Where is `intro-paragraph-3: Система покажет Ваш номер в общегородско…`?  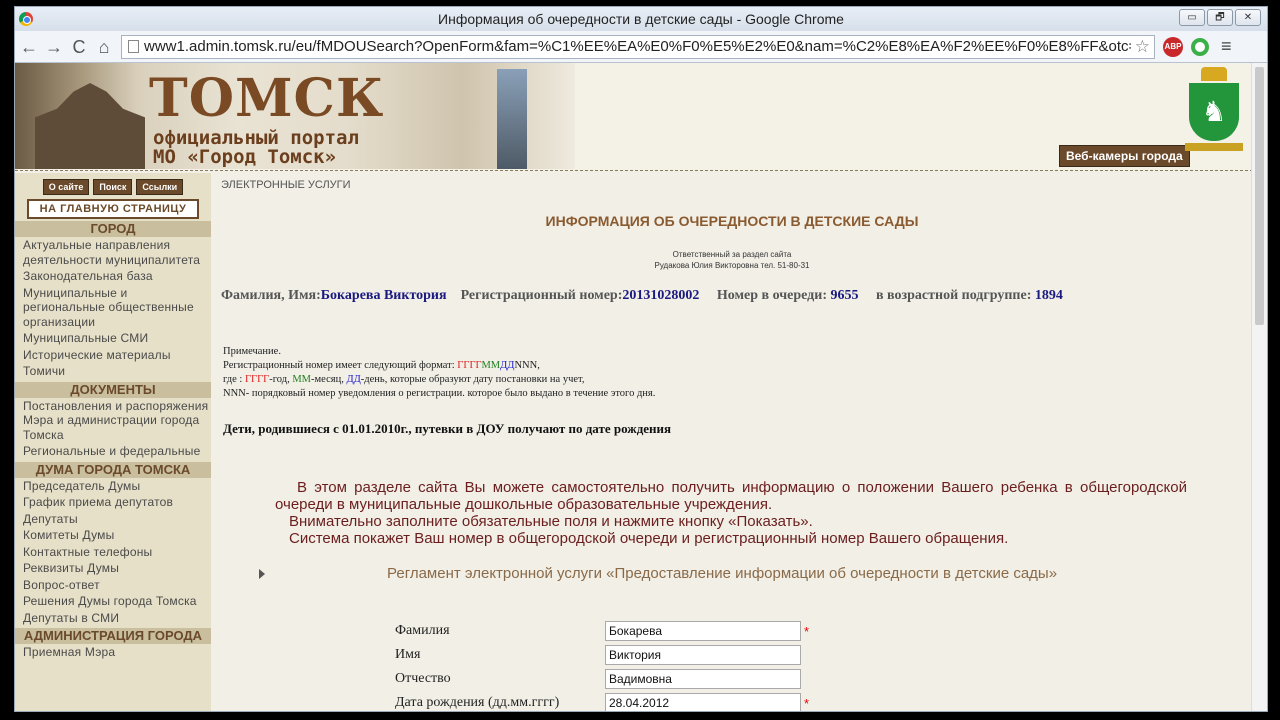
intro-paragraph-3: Система покажет Ваш номер в общегородско… is located at coordinates (649, 538).